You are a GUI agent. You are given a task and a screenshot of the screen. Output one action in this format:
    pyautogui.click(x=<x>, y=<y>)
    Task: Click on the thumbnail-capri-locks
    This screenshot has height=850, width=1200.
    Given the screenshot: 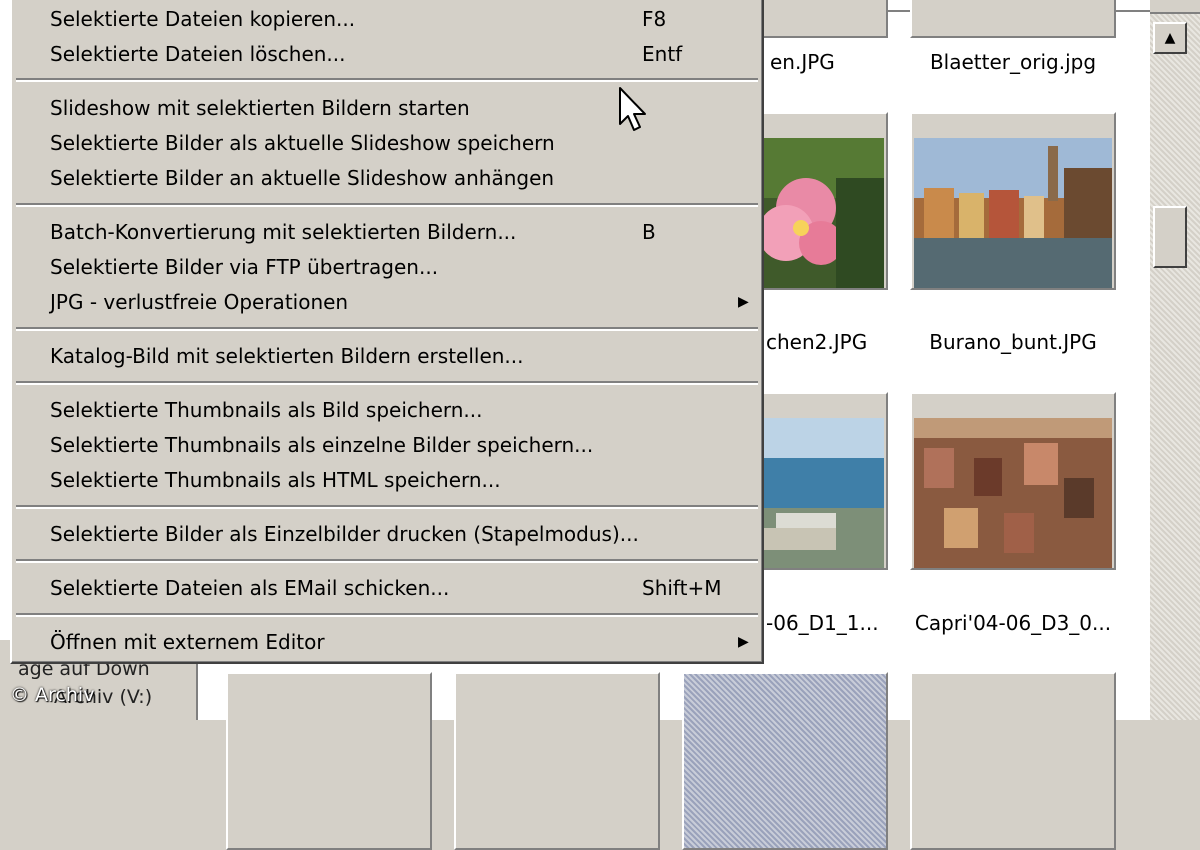 What is the action you would take?
    pyautogui.click(x=1013, y=481)
    